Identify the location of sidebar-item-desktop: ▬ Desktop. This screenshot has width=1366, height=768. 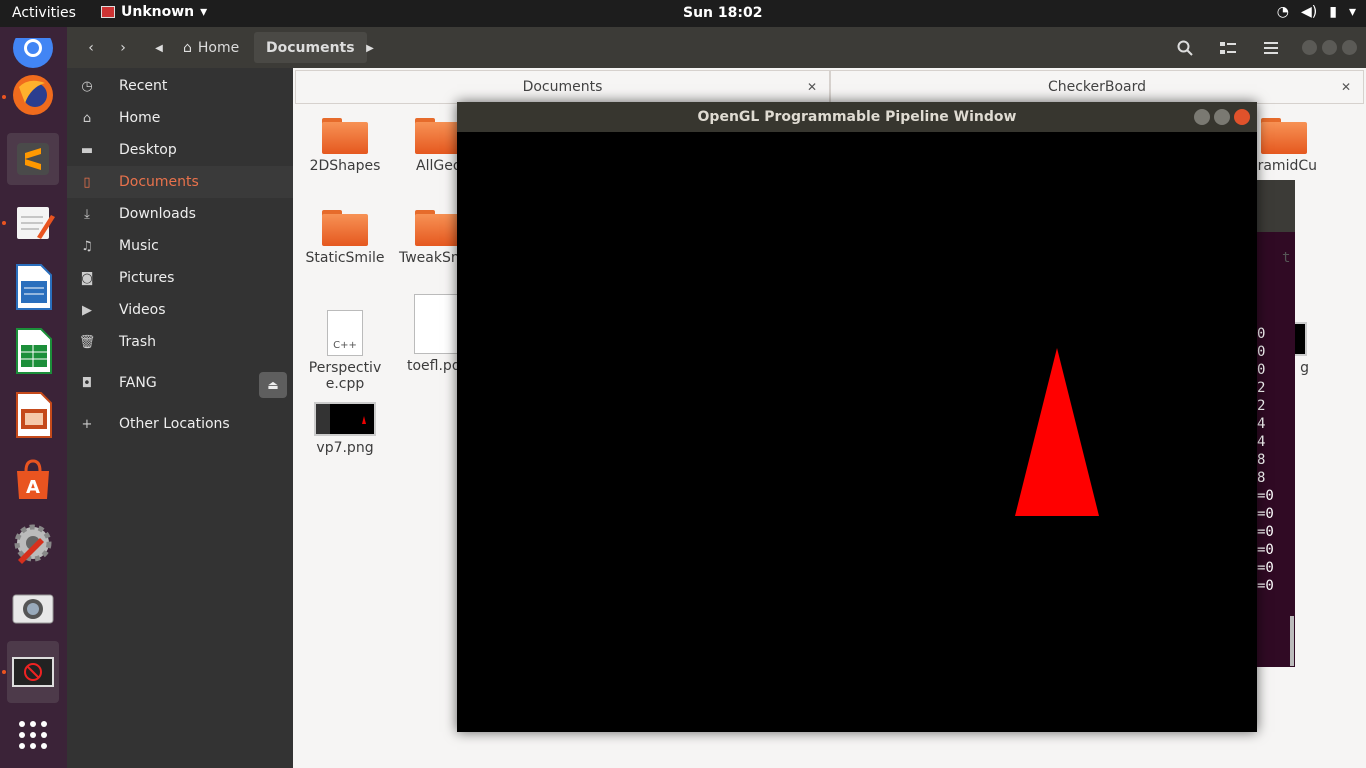
(180, 150).